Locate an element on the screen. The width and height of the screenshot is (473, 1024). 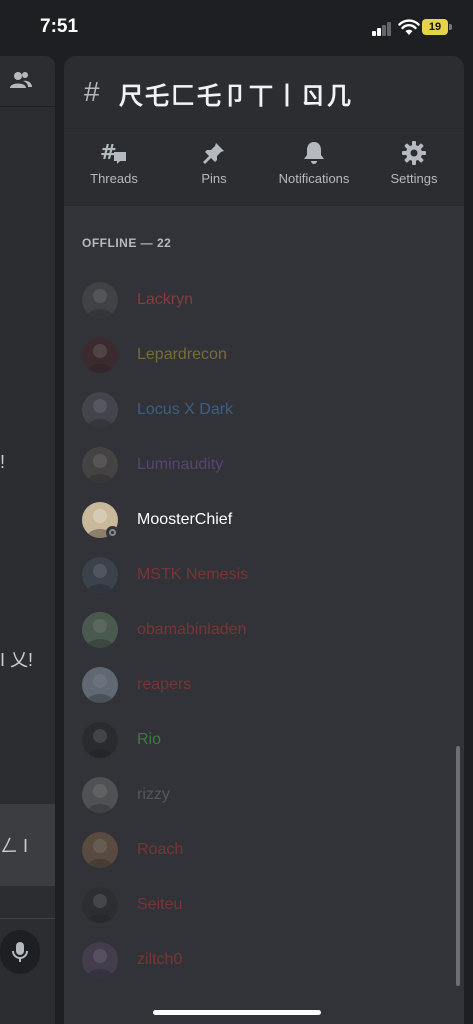
chat-fragment: ㄥ I is located at coordinates (14, 846).